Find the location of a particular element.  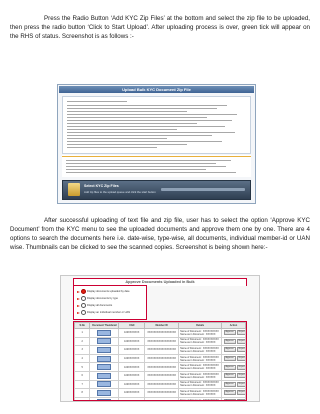

instructions-panel is located at coordinates (156, 125).